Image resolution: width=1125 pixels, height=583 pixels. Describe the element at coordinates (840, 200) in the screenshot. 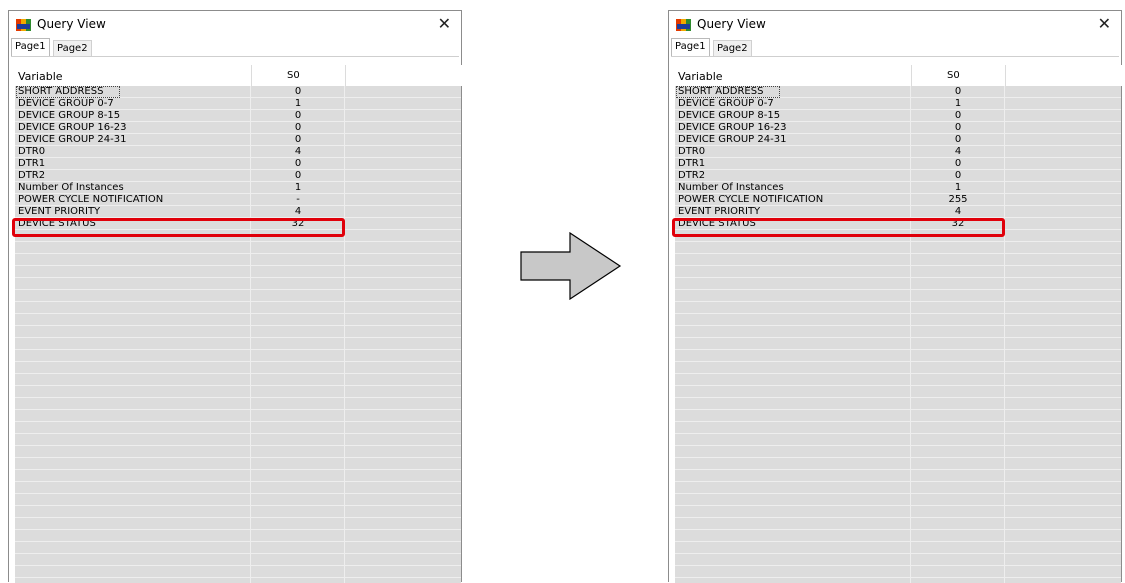

I see `table-row-power-cycle-notification: POWER CYCLE NOTIFICATION 255` at that location.